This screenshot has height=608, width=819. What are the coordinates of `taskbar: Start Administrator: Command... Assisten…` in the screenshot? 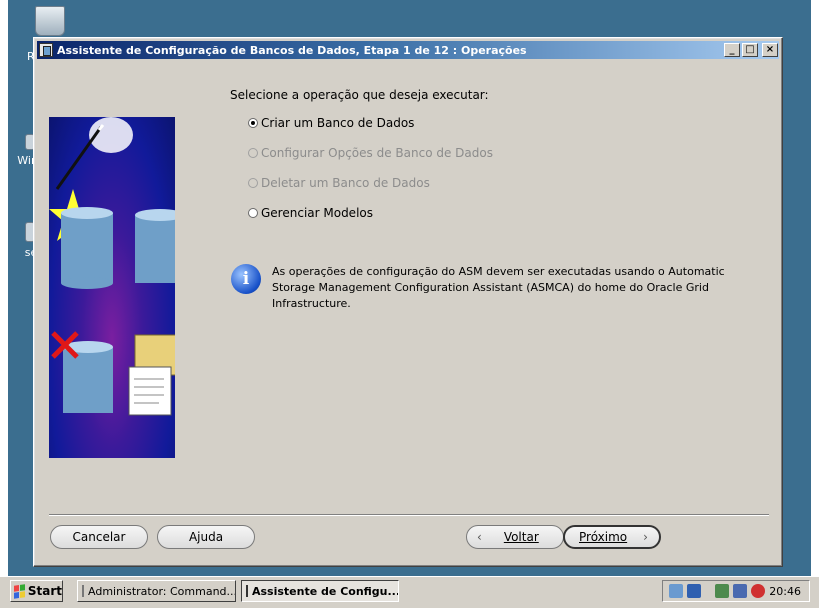 It's located at (409, 592).